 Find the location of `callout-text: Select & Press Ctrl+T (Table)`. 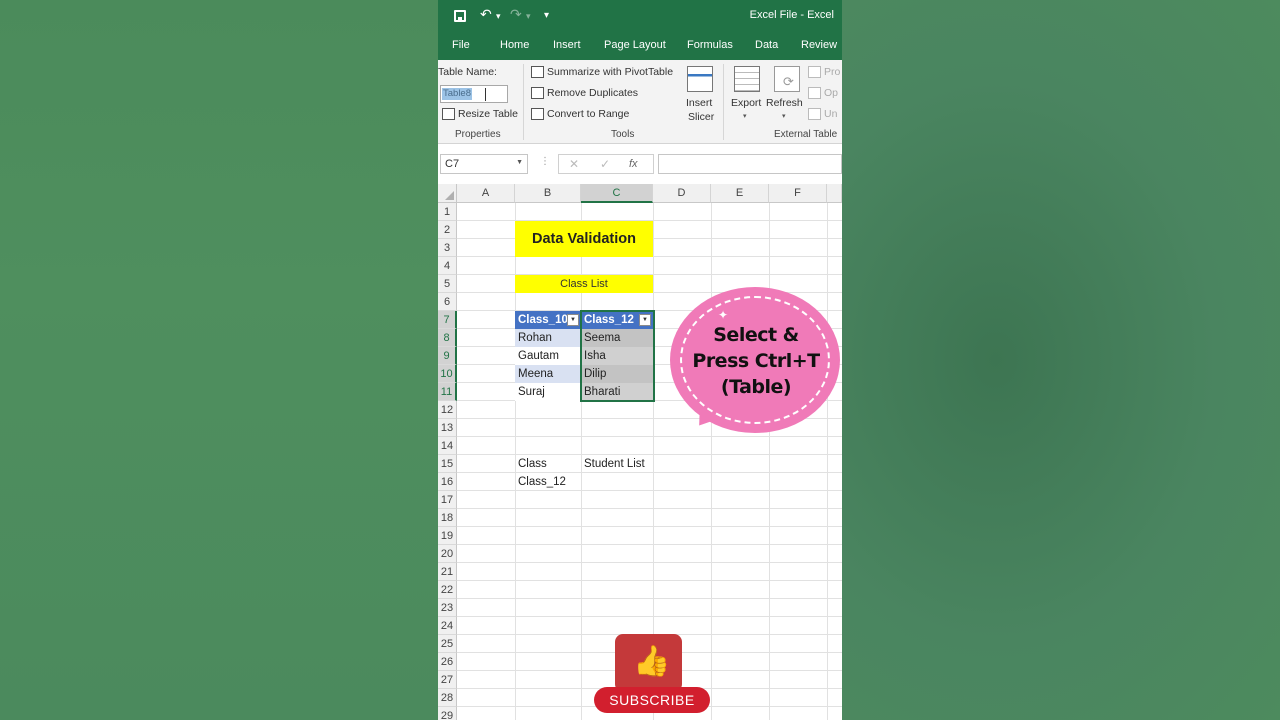

callout-text: Select & Press Ctrl+T (Table) is located at coordinates (756, 361).